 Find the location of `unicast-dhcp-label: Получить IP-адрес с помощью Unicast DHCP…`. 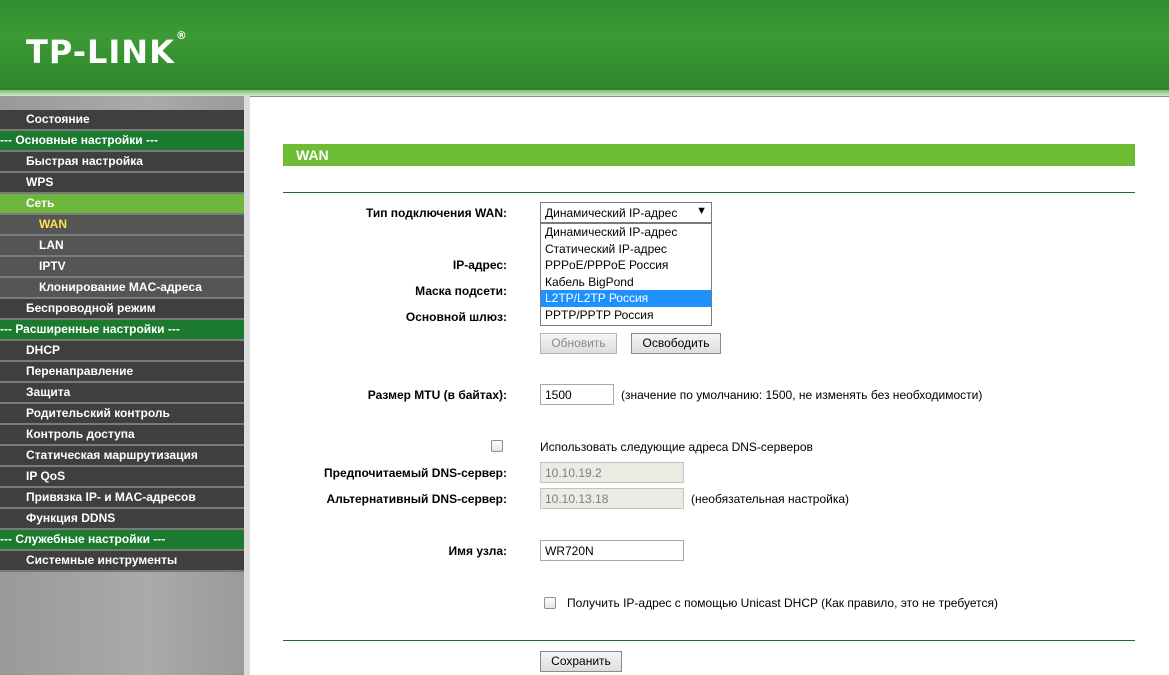

unicast-dhcp-label: Получить IP-адрес с помощью Unicast DHCP… is located at coordinates (782, 603).